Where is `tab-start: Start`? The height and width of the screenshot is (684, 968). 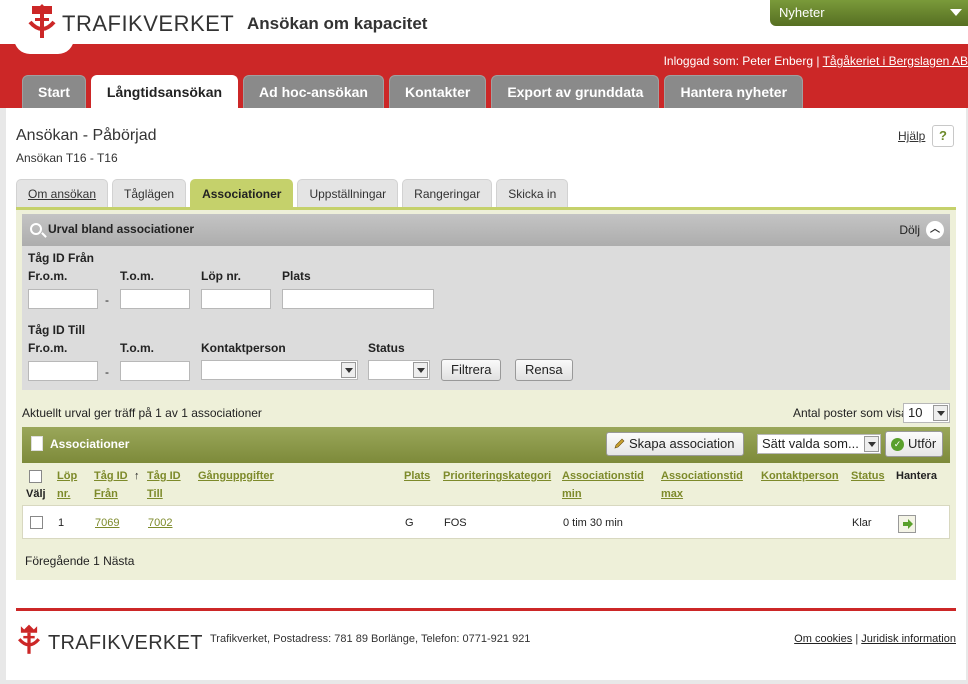
tab-start: Start is located at coordinates (54, 91).